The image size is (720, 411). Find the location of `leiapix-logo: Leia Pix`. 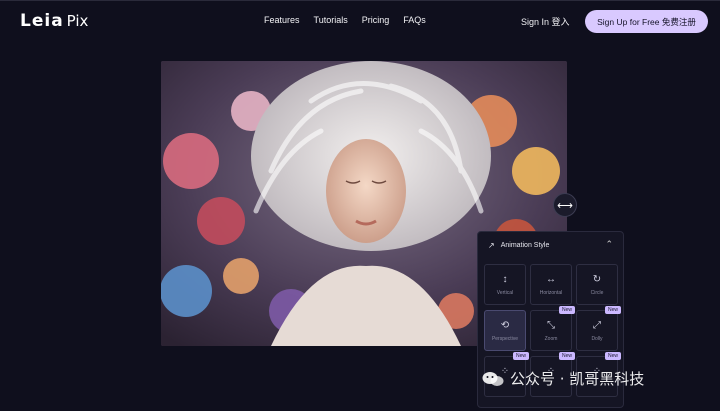

leiapix-logo: Leia Pix is located at coordinates (54, 21).